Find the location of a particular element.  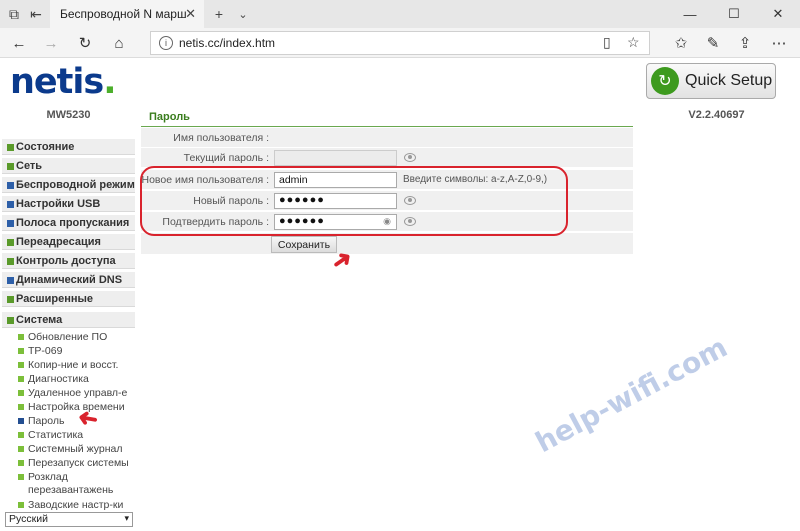

site-info-icon: i is located at coordinates (166, 43).